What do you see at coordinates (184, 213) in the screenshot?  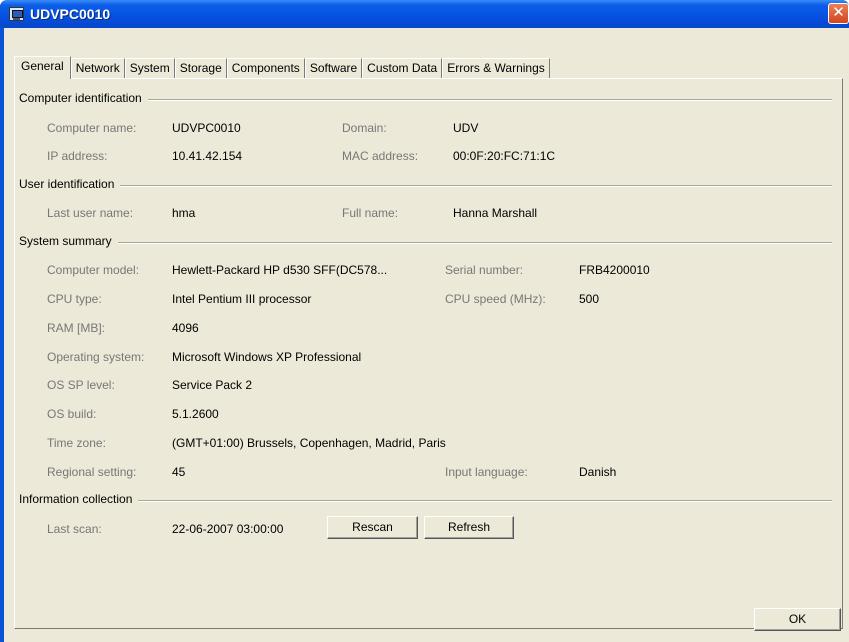 I see `last-user-value: hma` at bounding box center [184, 213].